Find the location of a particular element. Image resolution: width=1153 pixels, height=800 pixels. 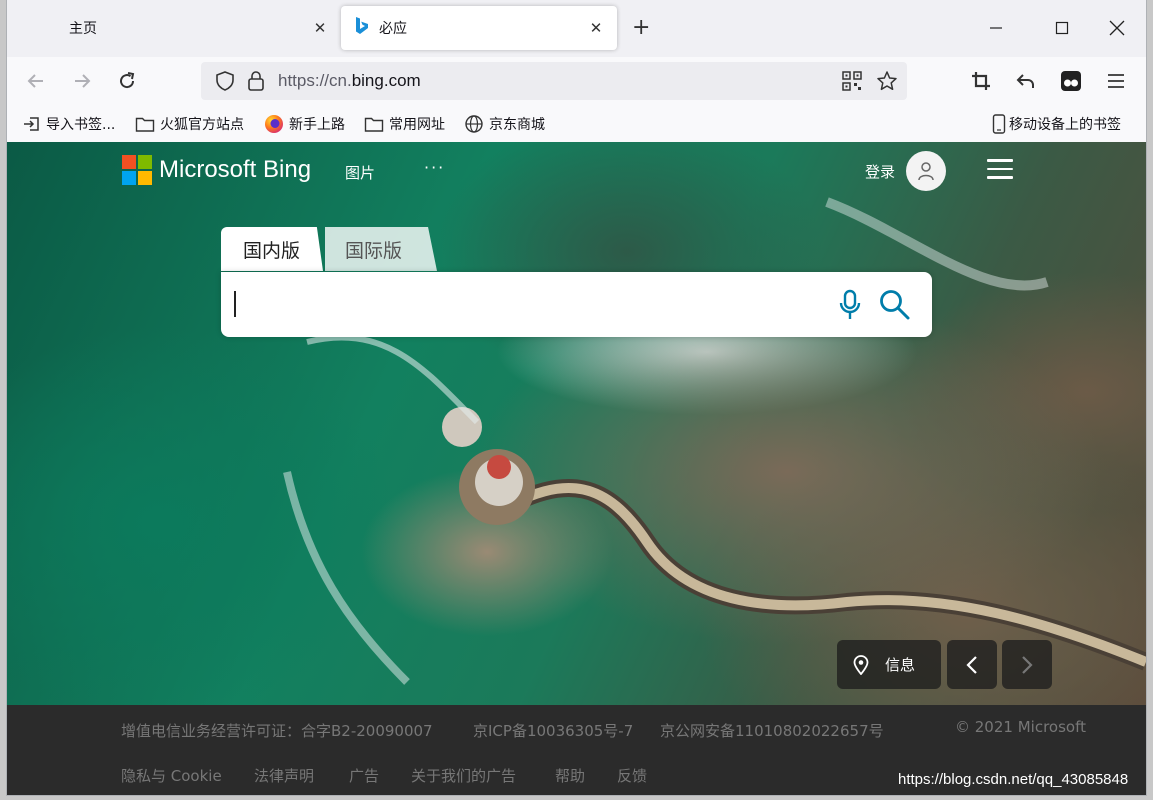

forward-icon is located at coordinates (82, 81).